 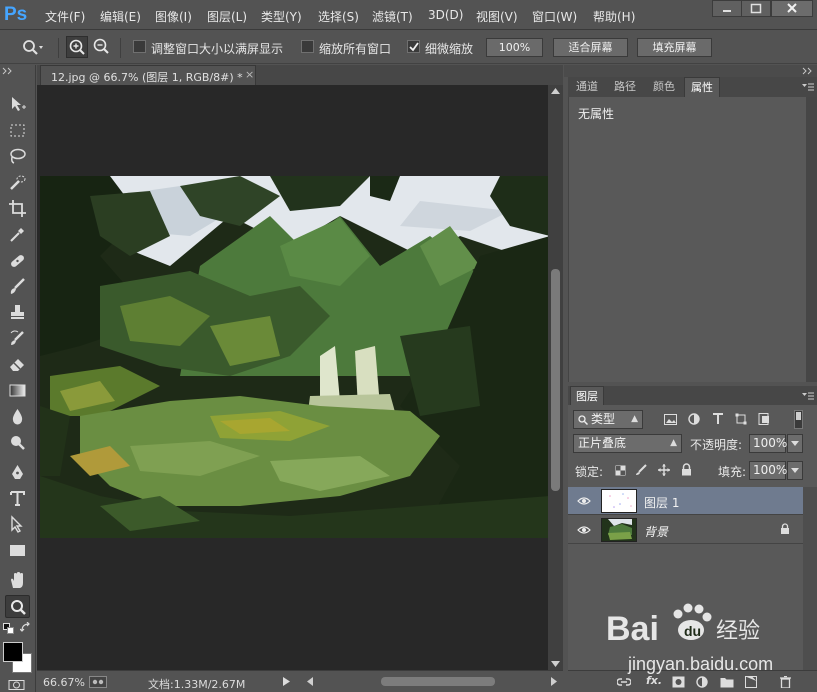 I want to click on healing-brush-tool, so click(x=17, y=260).